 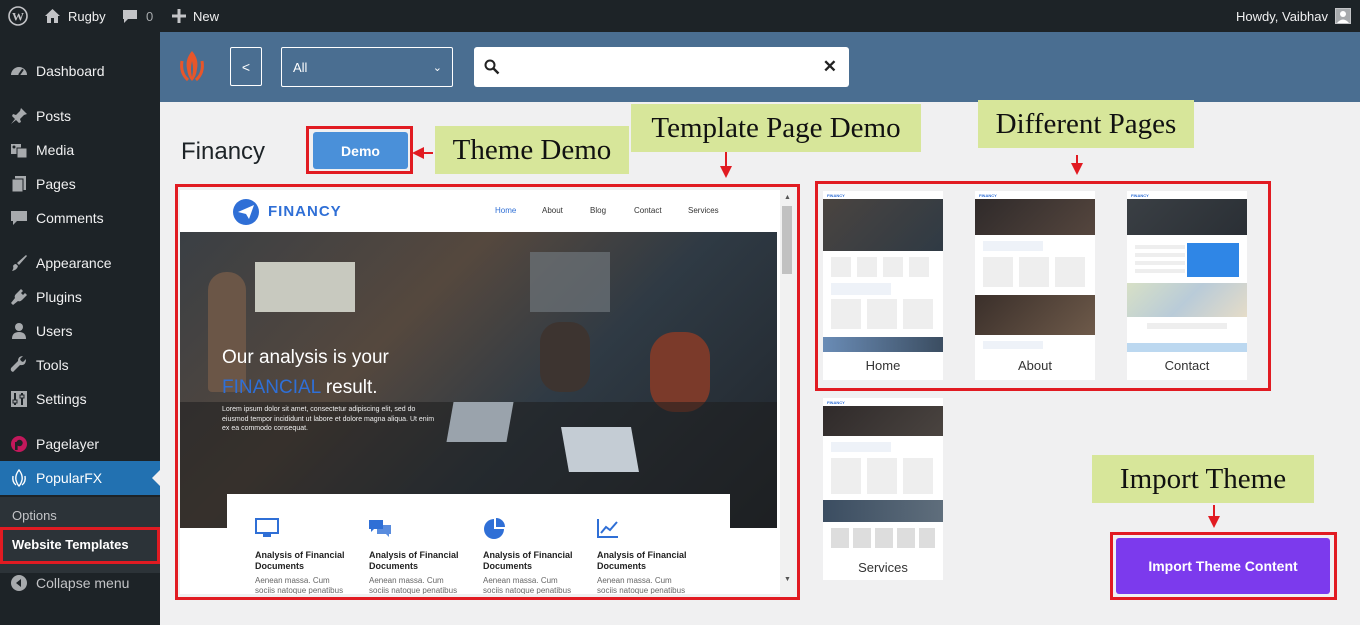 I want to click on sidebar-item-settings: Settings, so click(x=80, y=399).